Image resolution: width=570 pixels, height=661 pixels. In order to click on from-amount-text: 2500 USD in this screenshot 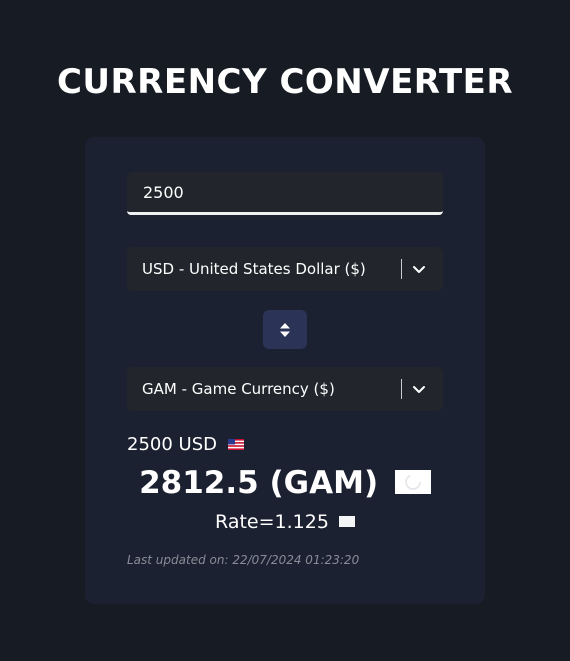, I will do `click(172, 444)`.